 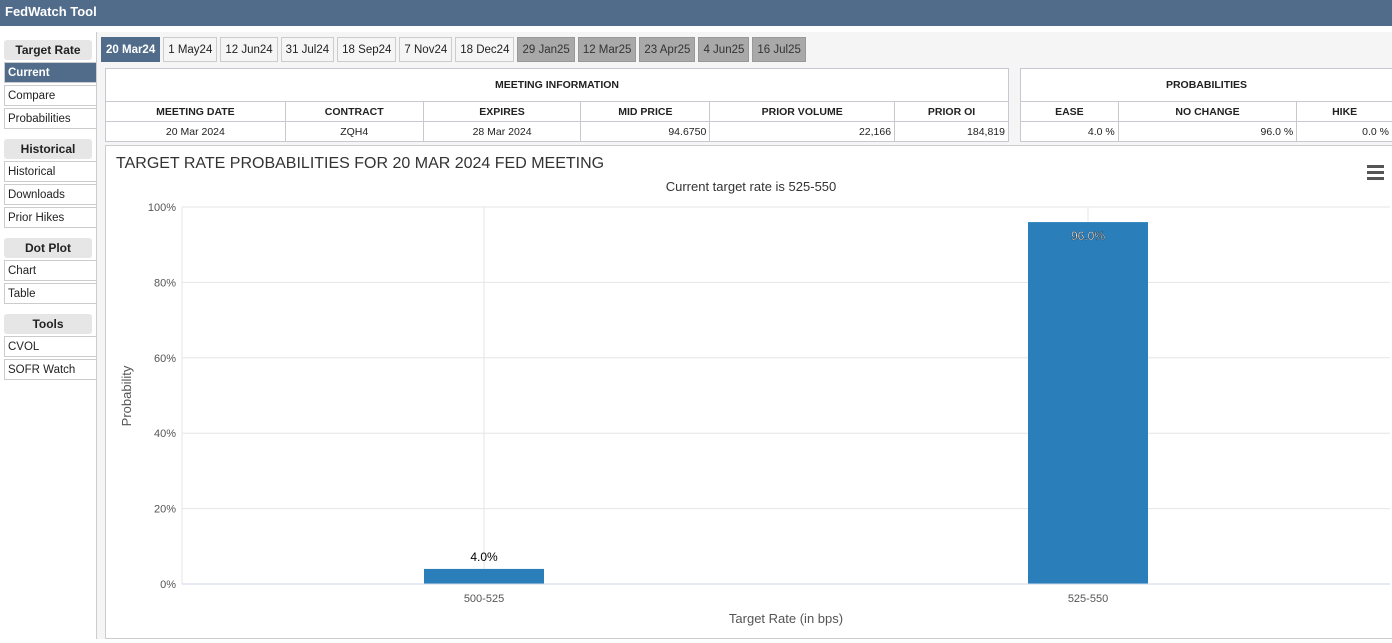 I want to click on column-header: HIKE, so click(x=1344, y=112).